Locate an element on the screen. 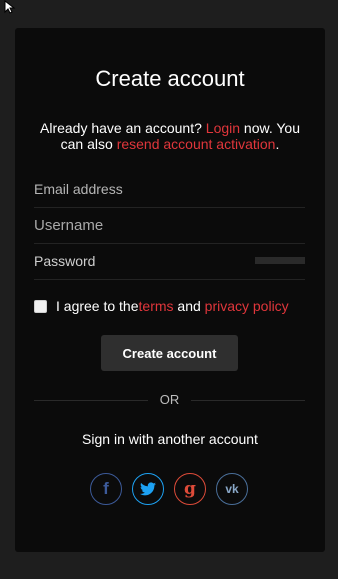 Image resolution: width=338 pixels, height=579 pixels. facebook-button: f is located at coordinates (106, 489).